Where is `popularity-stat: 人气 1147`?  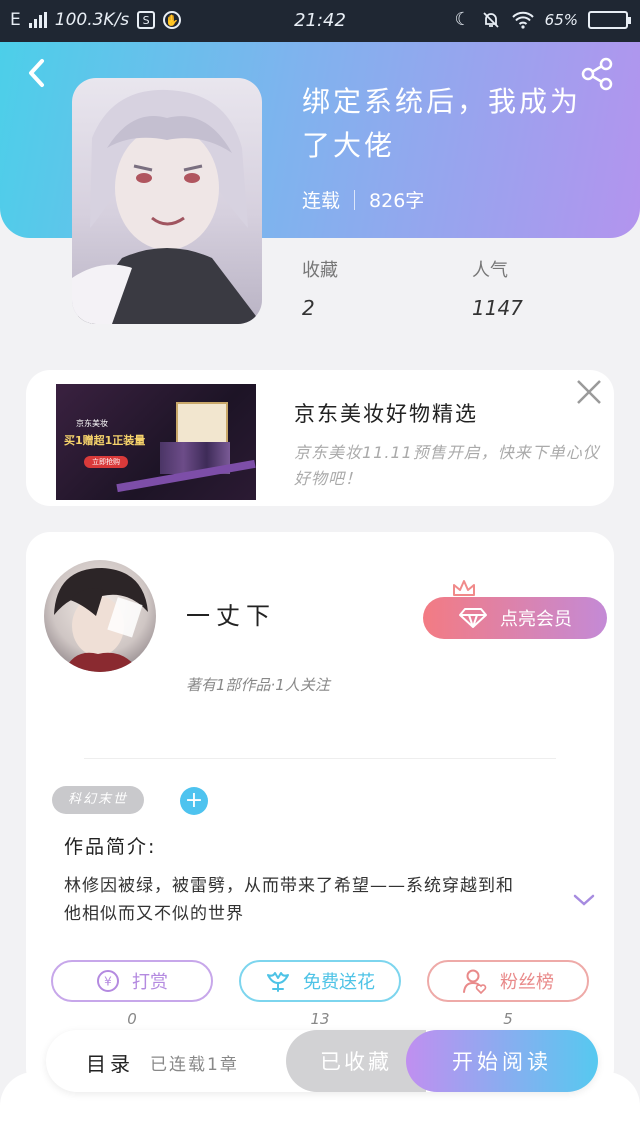
popularity-stat: 人气 1147 is located at coordinates (497, 288).